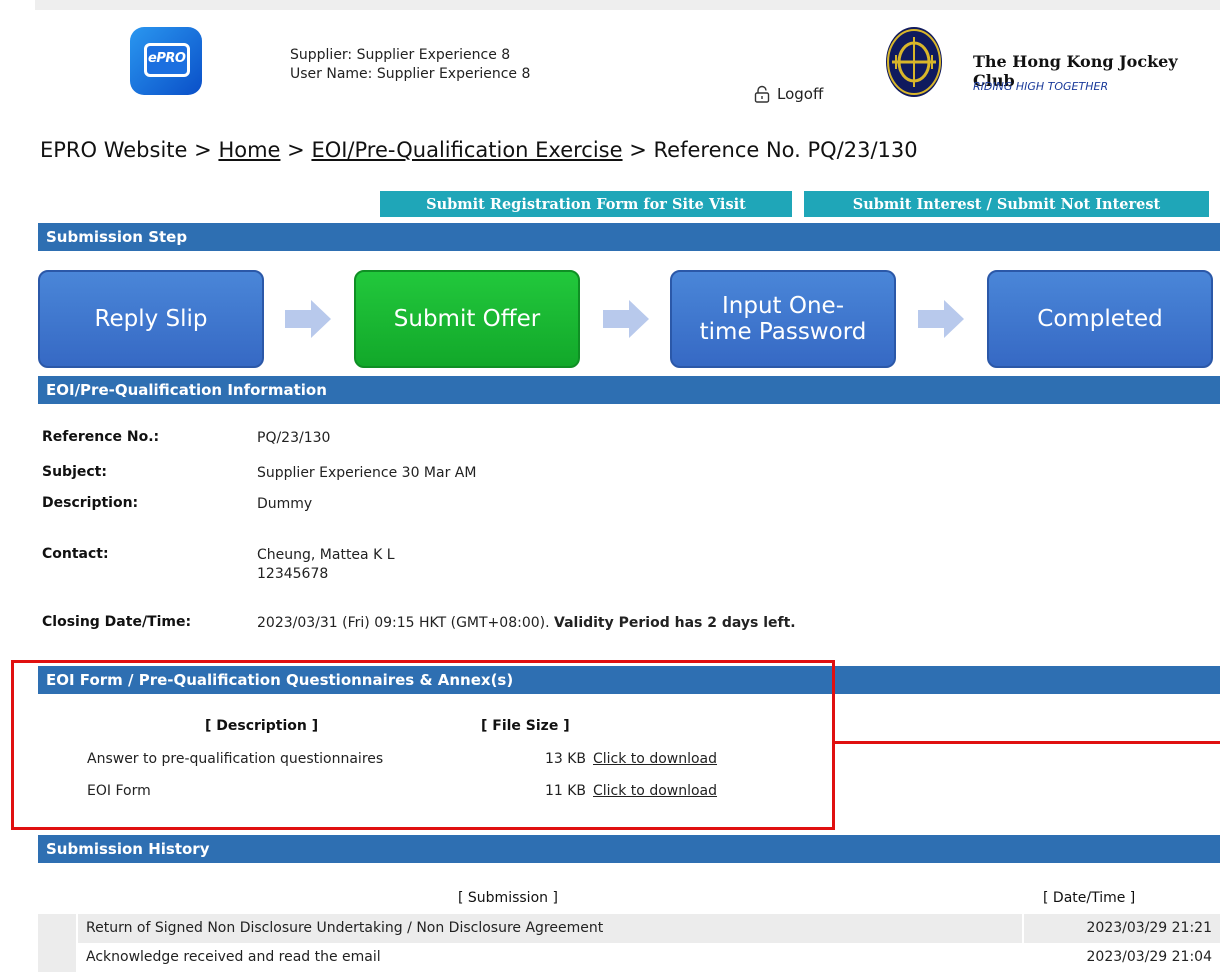  I want to click on contact-label: Contact:, so click(75, 554).